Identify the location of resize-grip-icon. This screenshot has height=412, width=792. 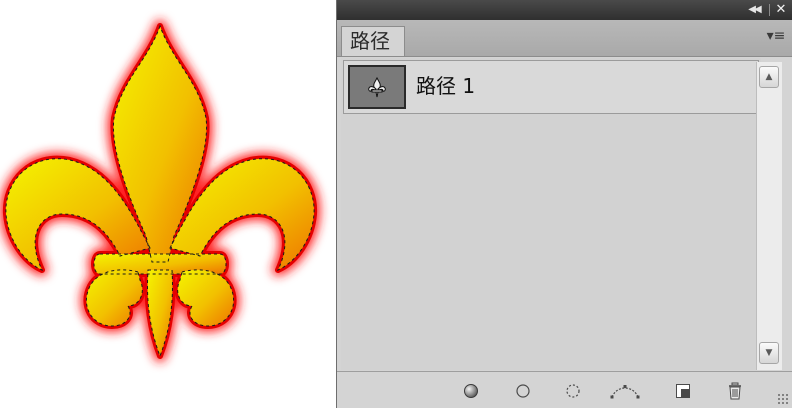
(783, 399).